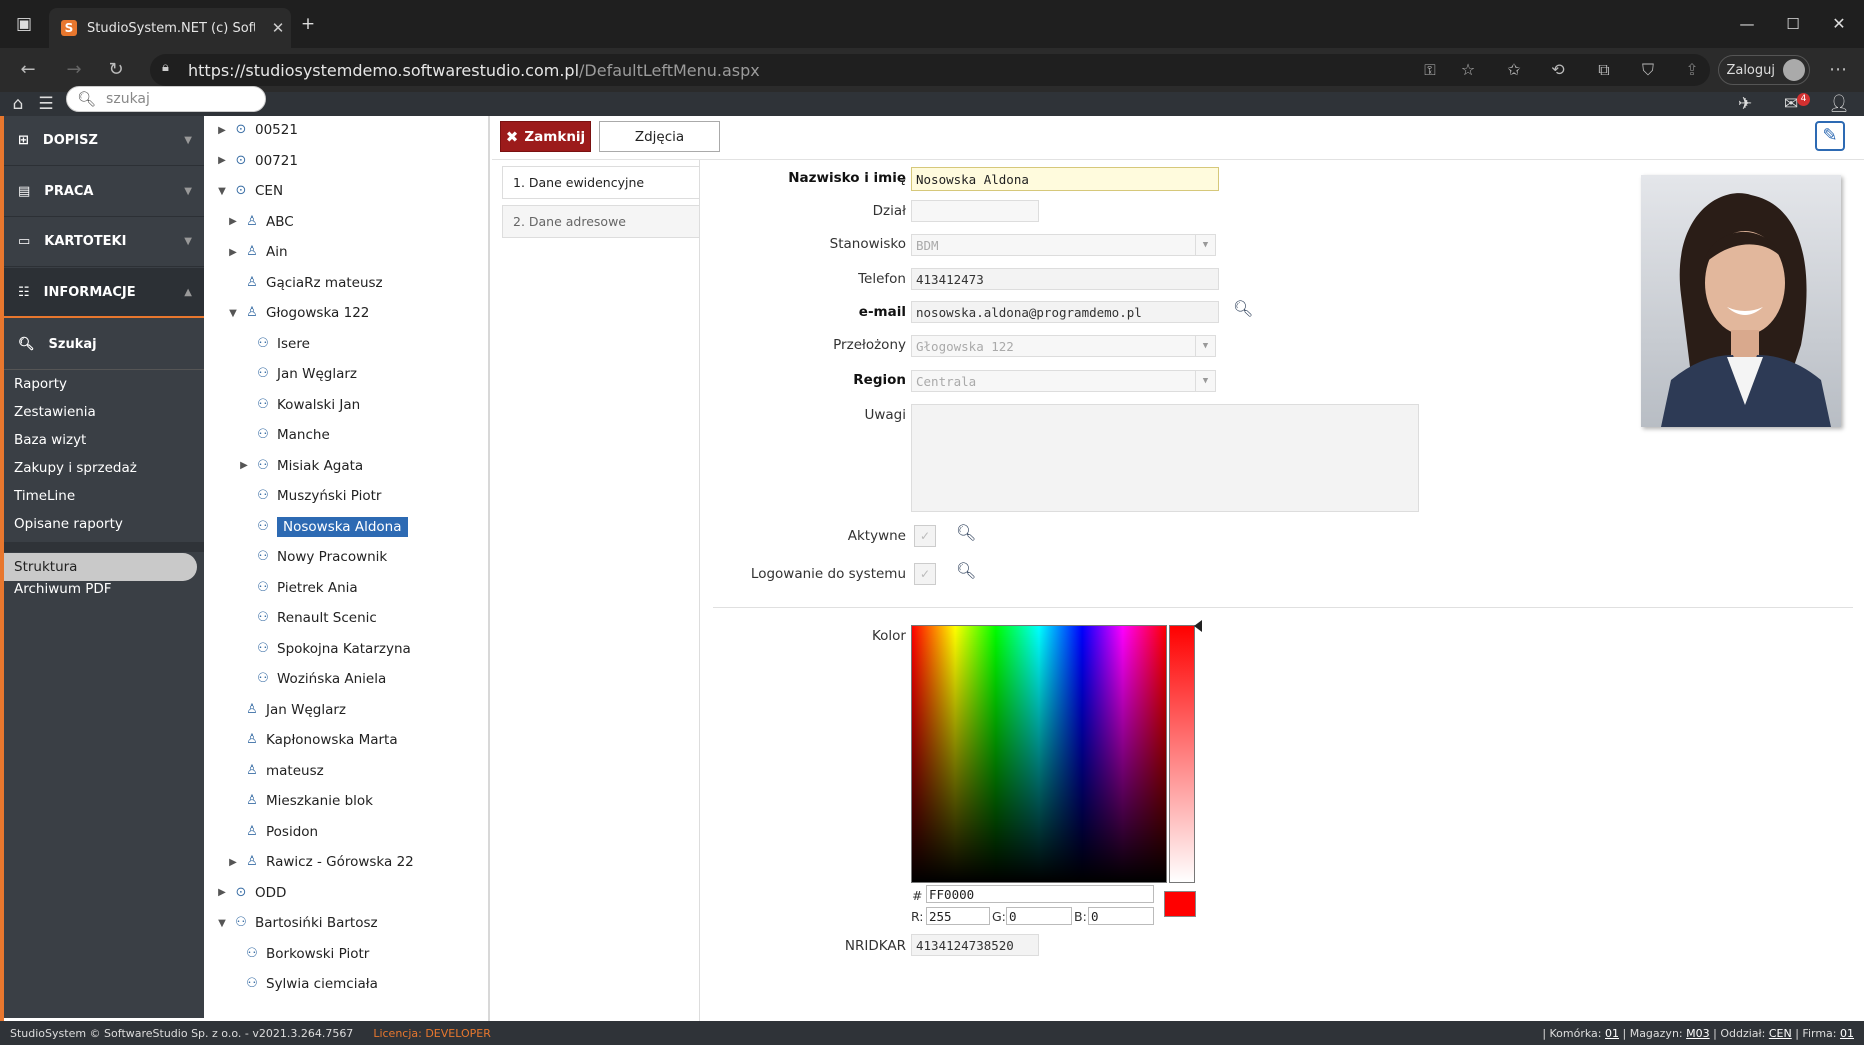 The height and width of the screenshot is (1045, 1864). What do you see at coordinates (1165, 458) in the screenshot?
I see `notes-textarea` at bounding box center [1165, 458].